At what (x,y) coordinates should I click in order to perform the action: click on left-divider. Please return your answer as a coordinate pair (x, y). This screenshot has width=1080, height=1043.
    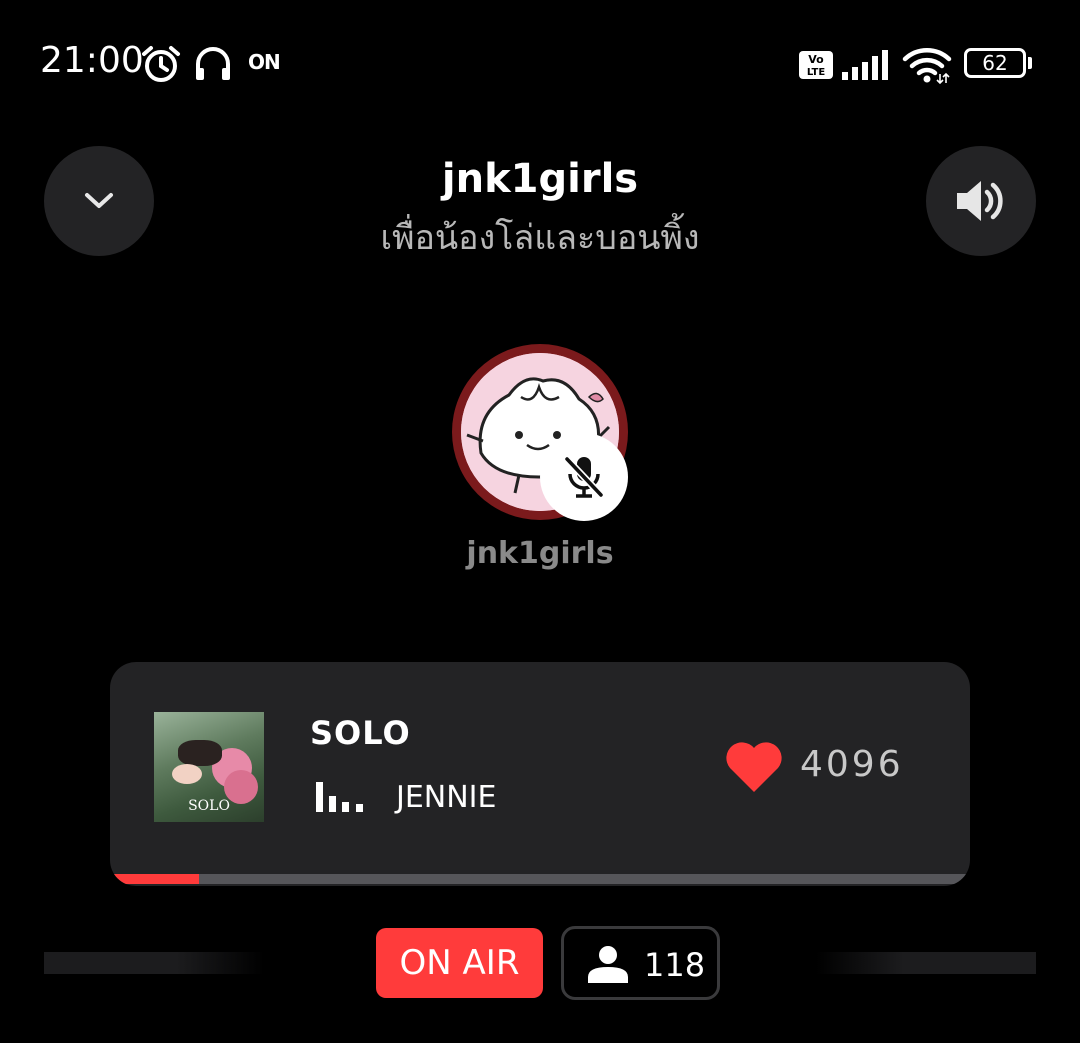
    Looking at the image, I should click on (154, 963).